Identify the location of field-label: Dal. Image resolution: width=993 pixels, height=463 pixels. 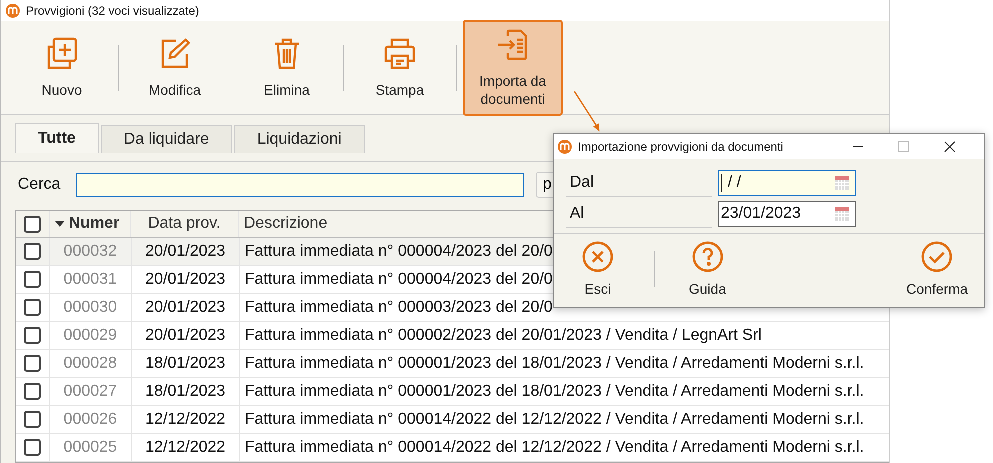
(639, 182).